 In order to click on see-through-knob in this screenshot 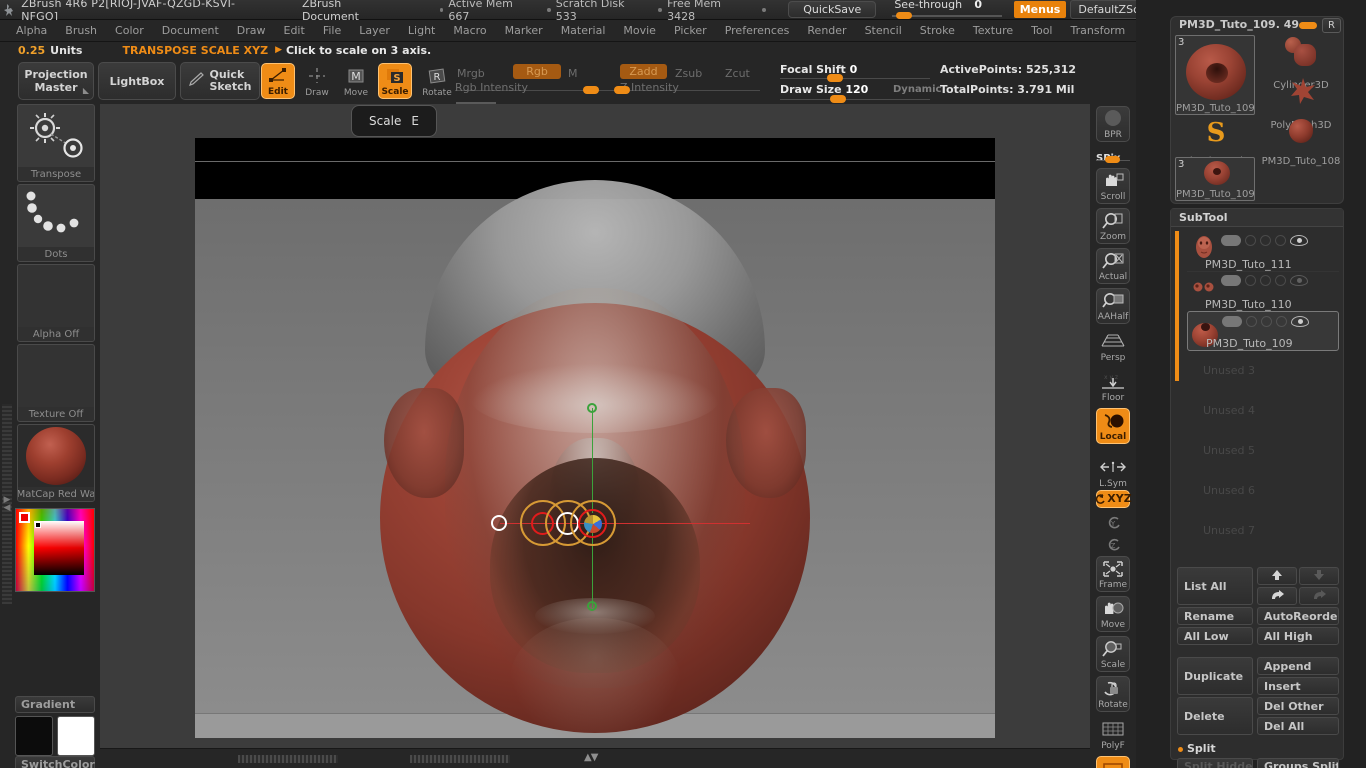, I will do `click(904, 15)`.